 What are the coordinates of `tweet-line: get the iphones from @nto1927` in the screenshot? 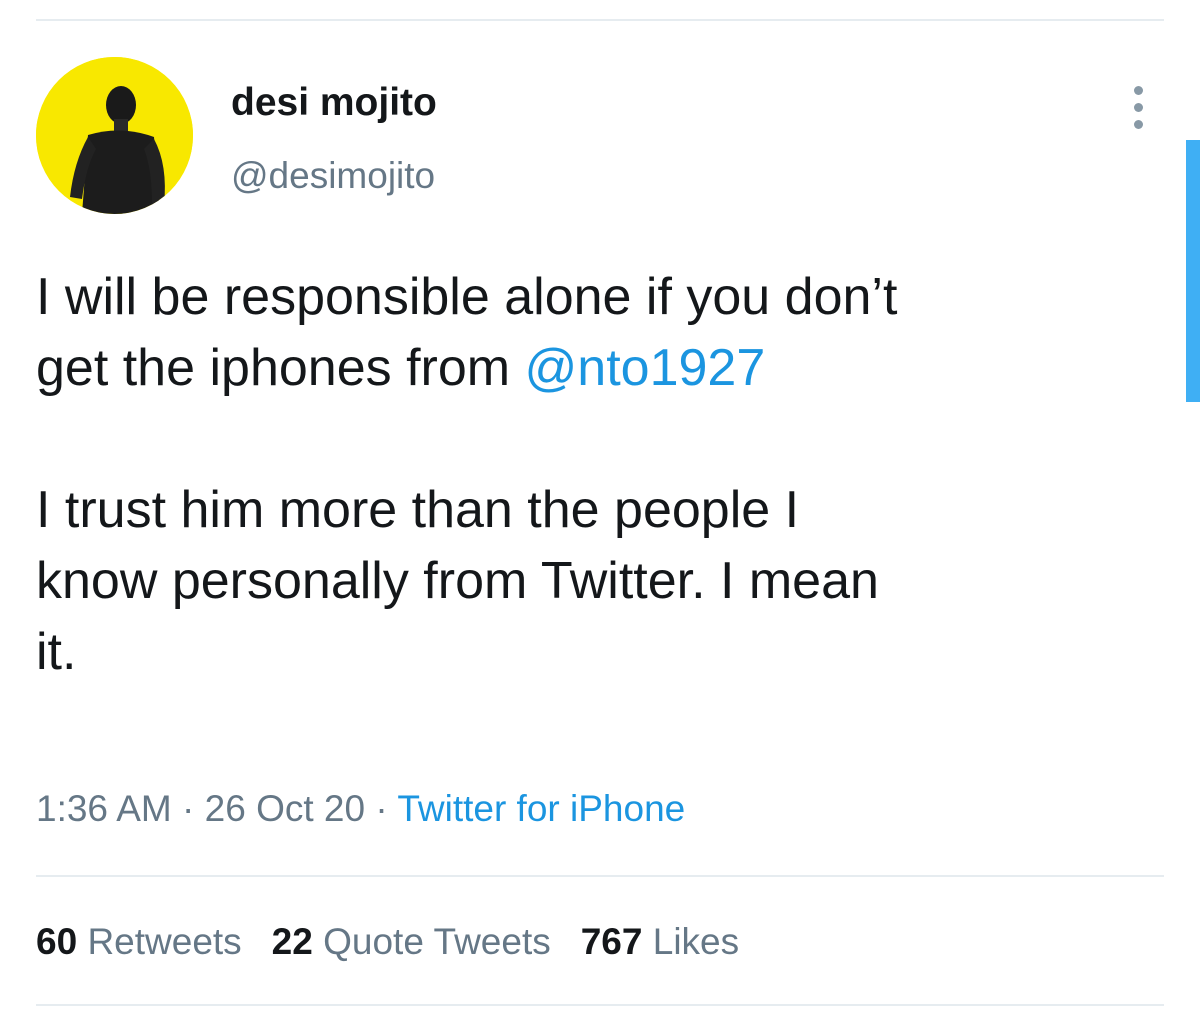 It's located at (606, 368).